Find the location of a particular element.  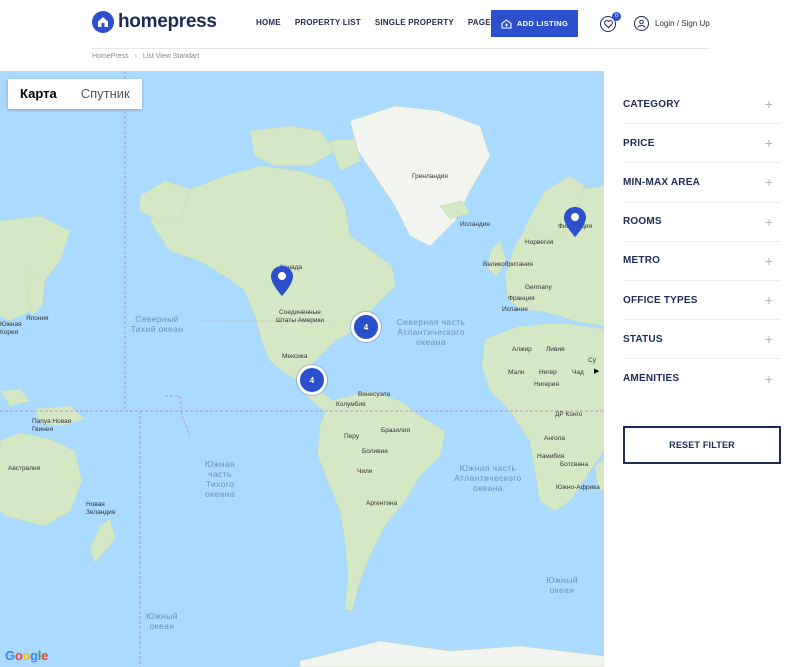

ocean-southern-left: Южный океан is located at coordinates (162, 621).